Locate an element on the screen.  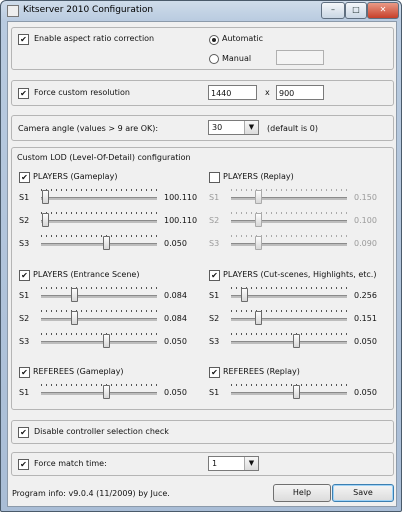
app-icon is located at coordinates (13, 11).